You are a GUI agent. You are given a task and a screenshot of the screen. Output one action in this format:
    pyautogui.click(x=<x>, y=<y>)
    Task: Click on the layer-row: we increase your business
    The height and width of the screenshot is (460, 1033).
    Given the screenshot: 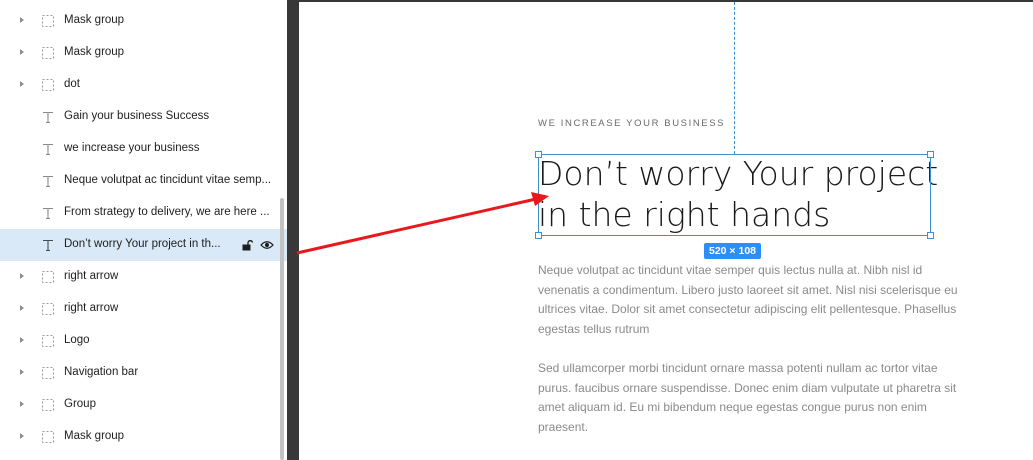 What is the action you would take?
    pyautogui.click(x=143, y=149)
    